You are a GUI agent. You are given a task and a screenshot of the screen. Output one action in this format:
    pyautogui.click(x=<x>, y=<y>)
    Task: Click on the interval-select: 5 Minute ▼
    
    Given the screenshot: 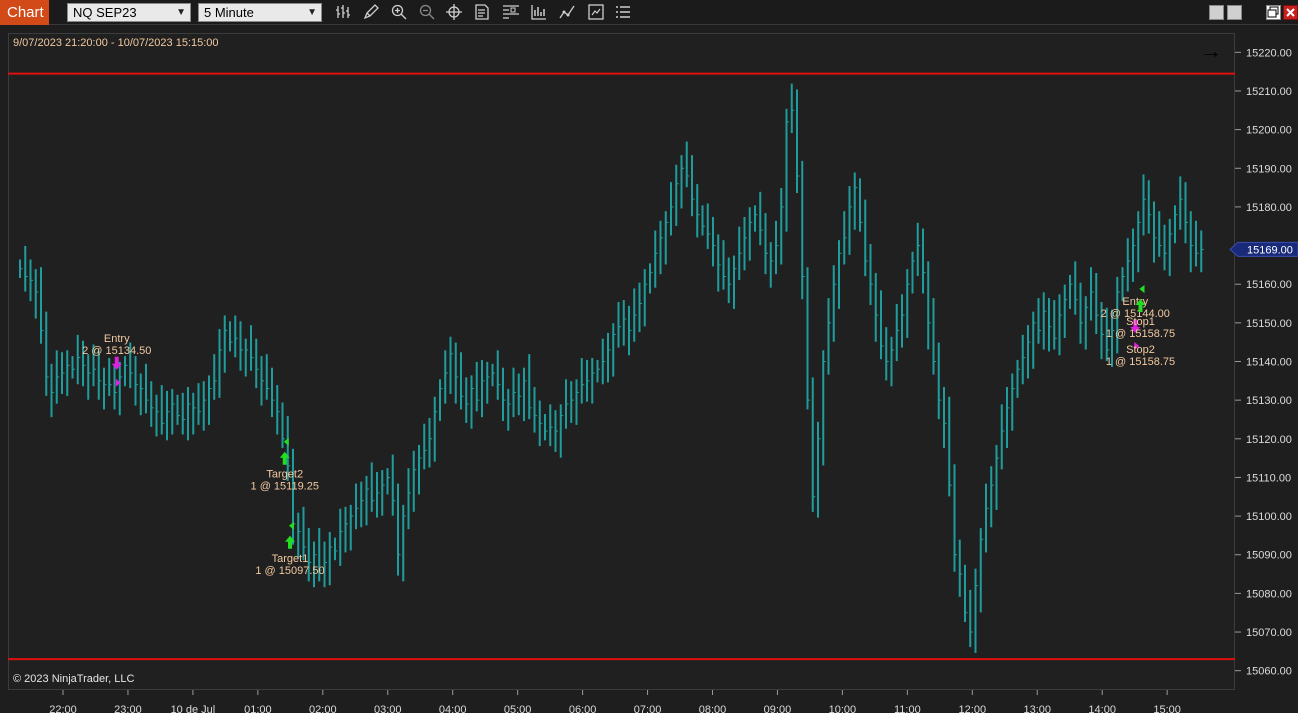 What is the action you would take?
    pyautogui.click(x=260, y=12)
    